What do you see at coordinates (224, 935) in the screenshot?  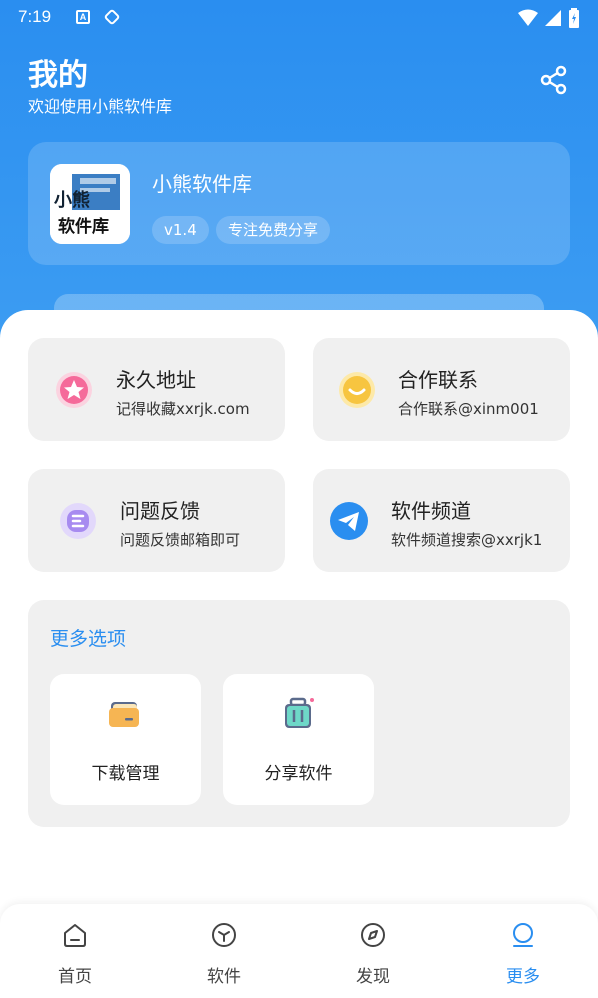 I see `box-icon` at bounding box center [224, 935].